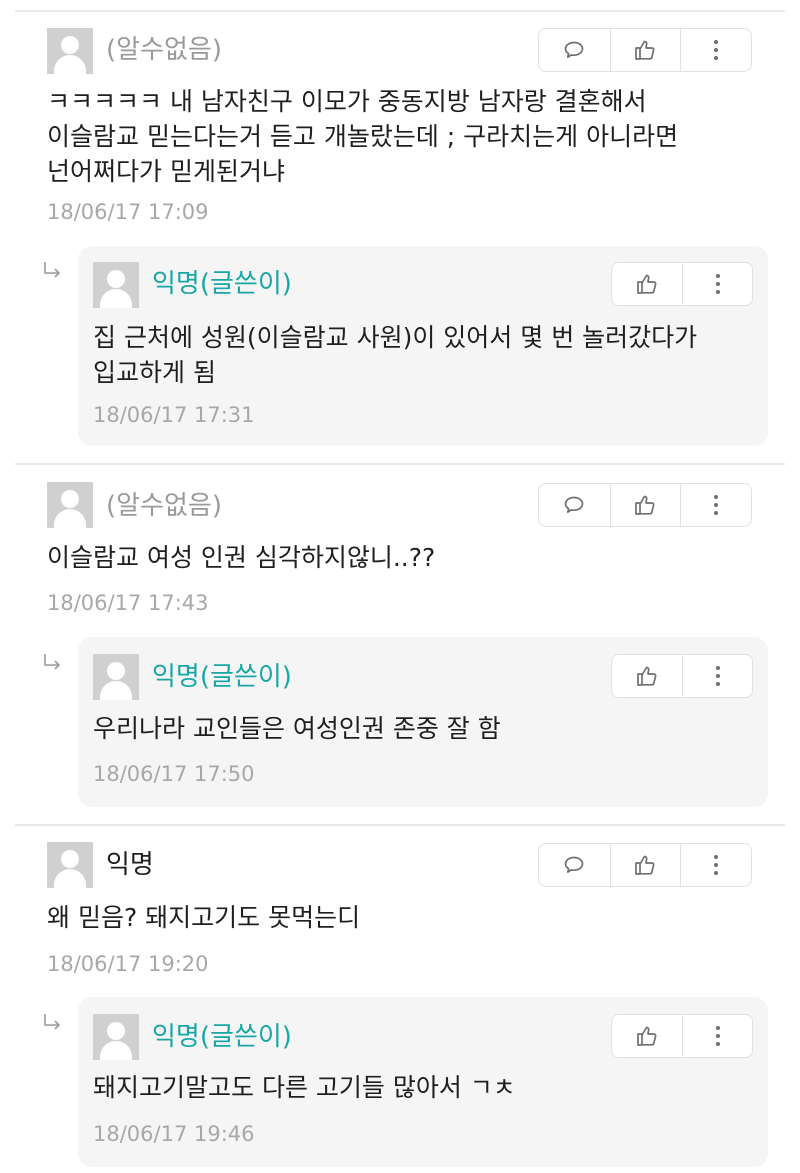 Image resolution: width=800 pixels, height=1173 pixels. What do you see at coordinates (166, 171) in the screenshot?
I see `comment-text-line: 넌어쩌다가 믿게된거냐` at bounding box center [166, 171].